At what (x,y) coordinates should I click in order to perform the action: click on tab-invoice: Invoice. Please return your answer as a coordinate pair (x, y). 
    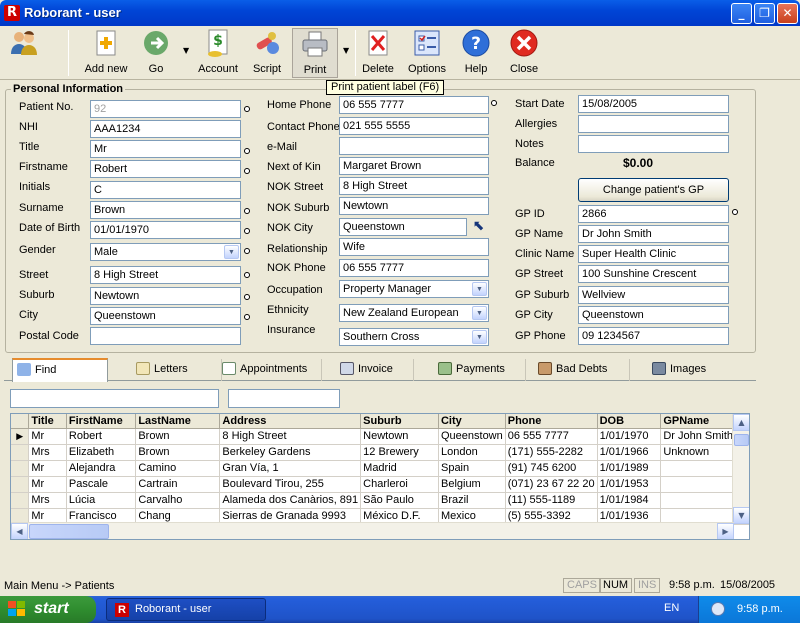
    Looking at the image, I should click on (375, 370).